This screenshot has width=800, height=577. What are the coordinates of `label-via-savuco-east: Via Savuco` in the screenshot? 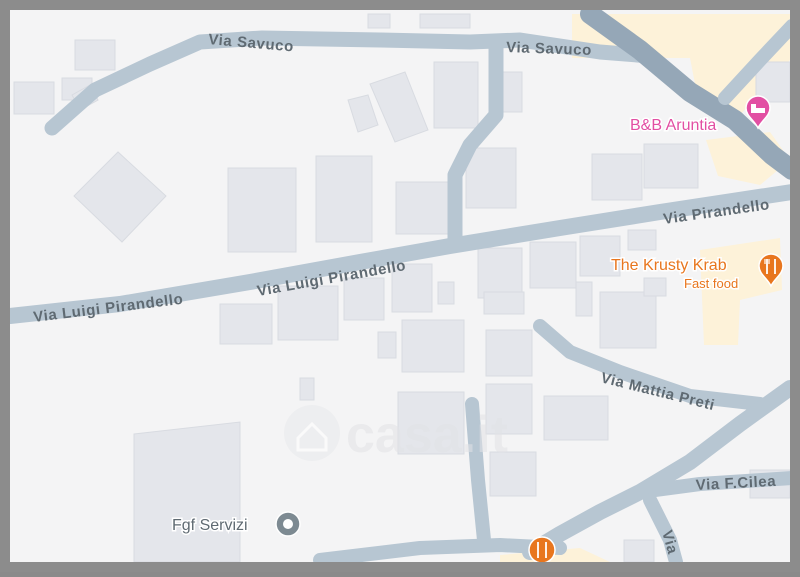 It's located at (549, 49).